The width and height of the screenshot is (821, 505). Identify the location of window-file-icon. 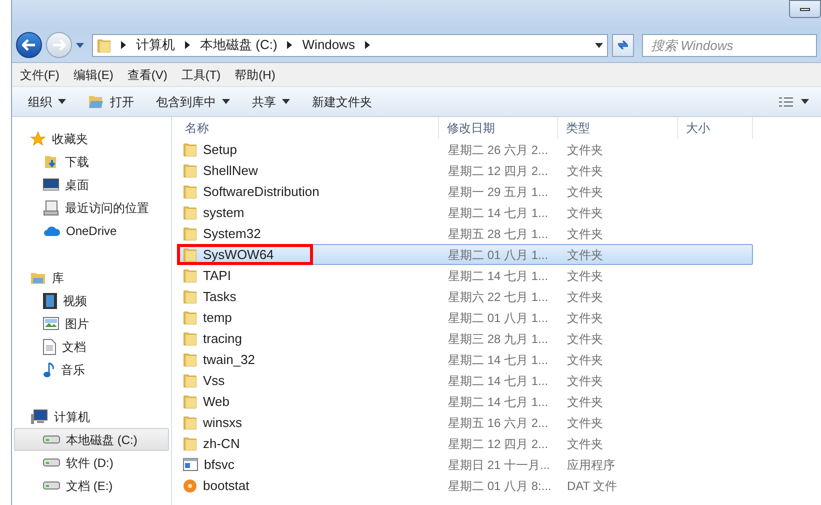
(190, 464).